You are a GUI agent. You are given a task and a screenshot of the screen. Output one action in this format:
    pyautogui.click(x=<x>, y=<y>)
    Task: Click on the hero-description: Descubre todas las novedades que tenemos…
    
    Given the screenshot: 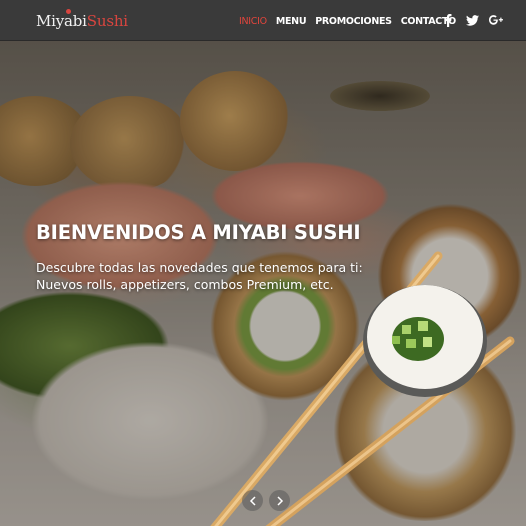 What is the action you would take?
    pyautogui.click(x=199, y=276)
    